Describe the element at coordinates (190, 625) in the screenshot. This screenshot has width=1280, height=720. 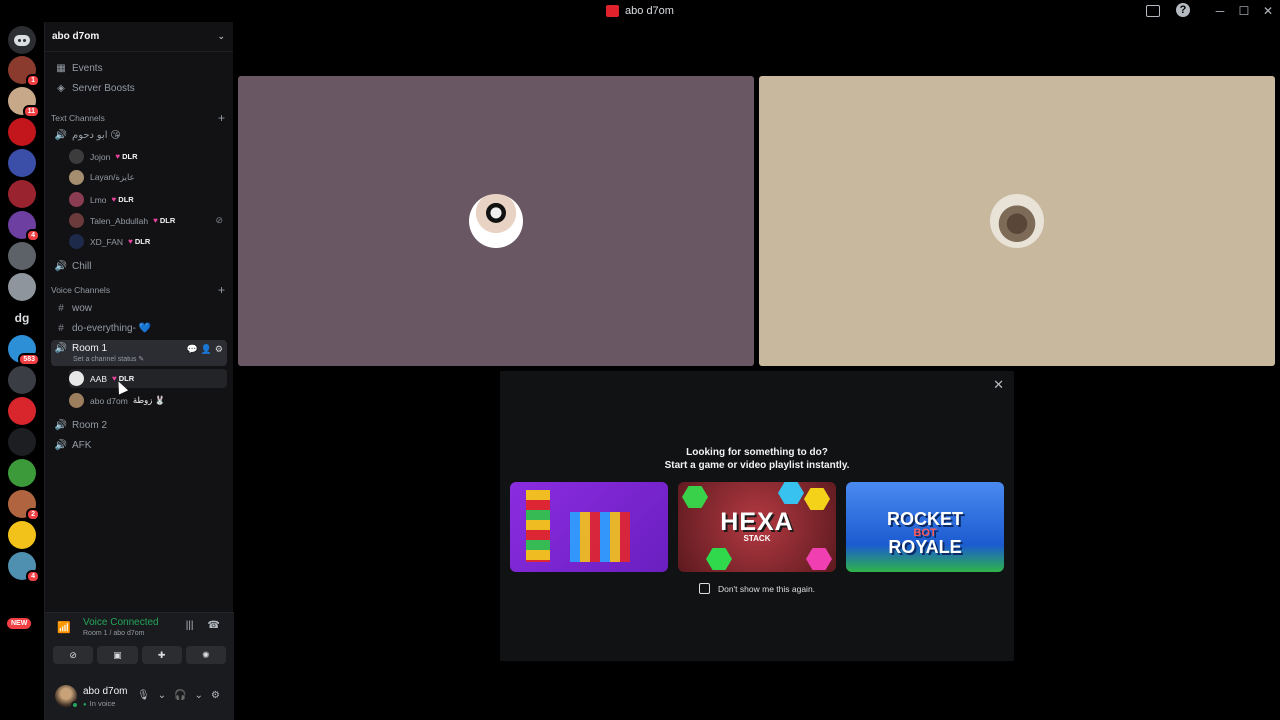
I see `noise-suppression-icon: |||` at that location.